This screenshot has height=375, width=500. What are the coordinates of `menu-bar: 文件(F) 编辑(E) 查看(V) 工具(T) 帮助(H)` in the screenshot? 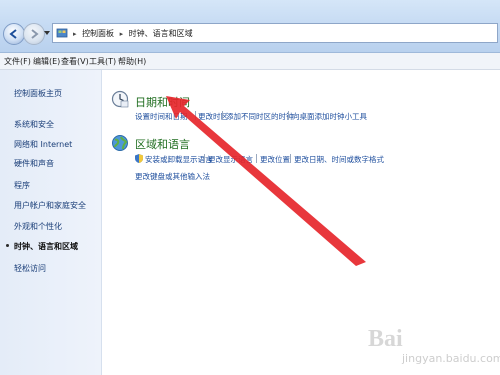 It's located at (250, 61).